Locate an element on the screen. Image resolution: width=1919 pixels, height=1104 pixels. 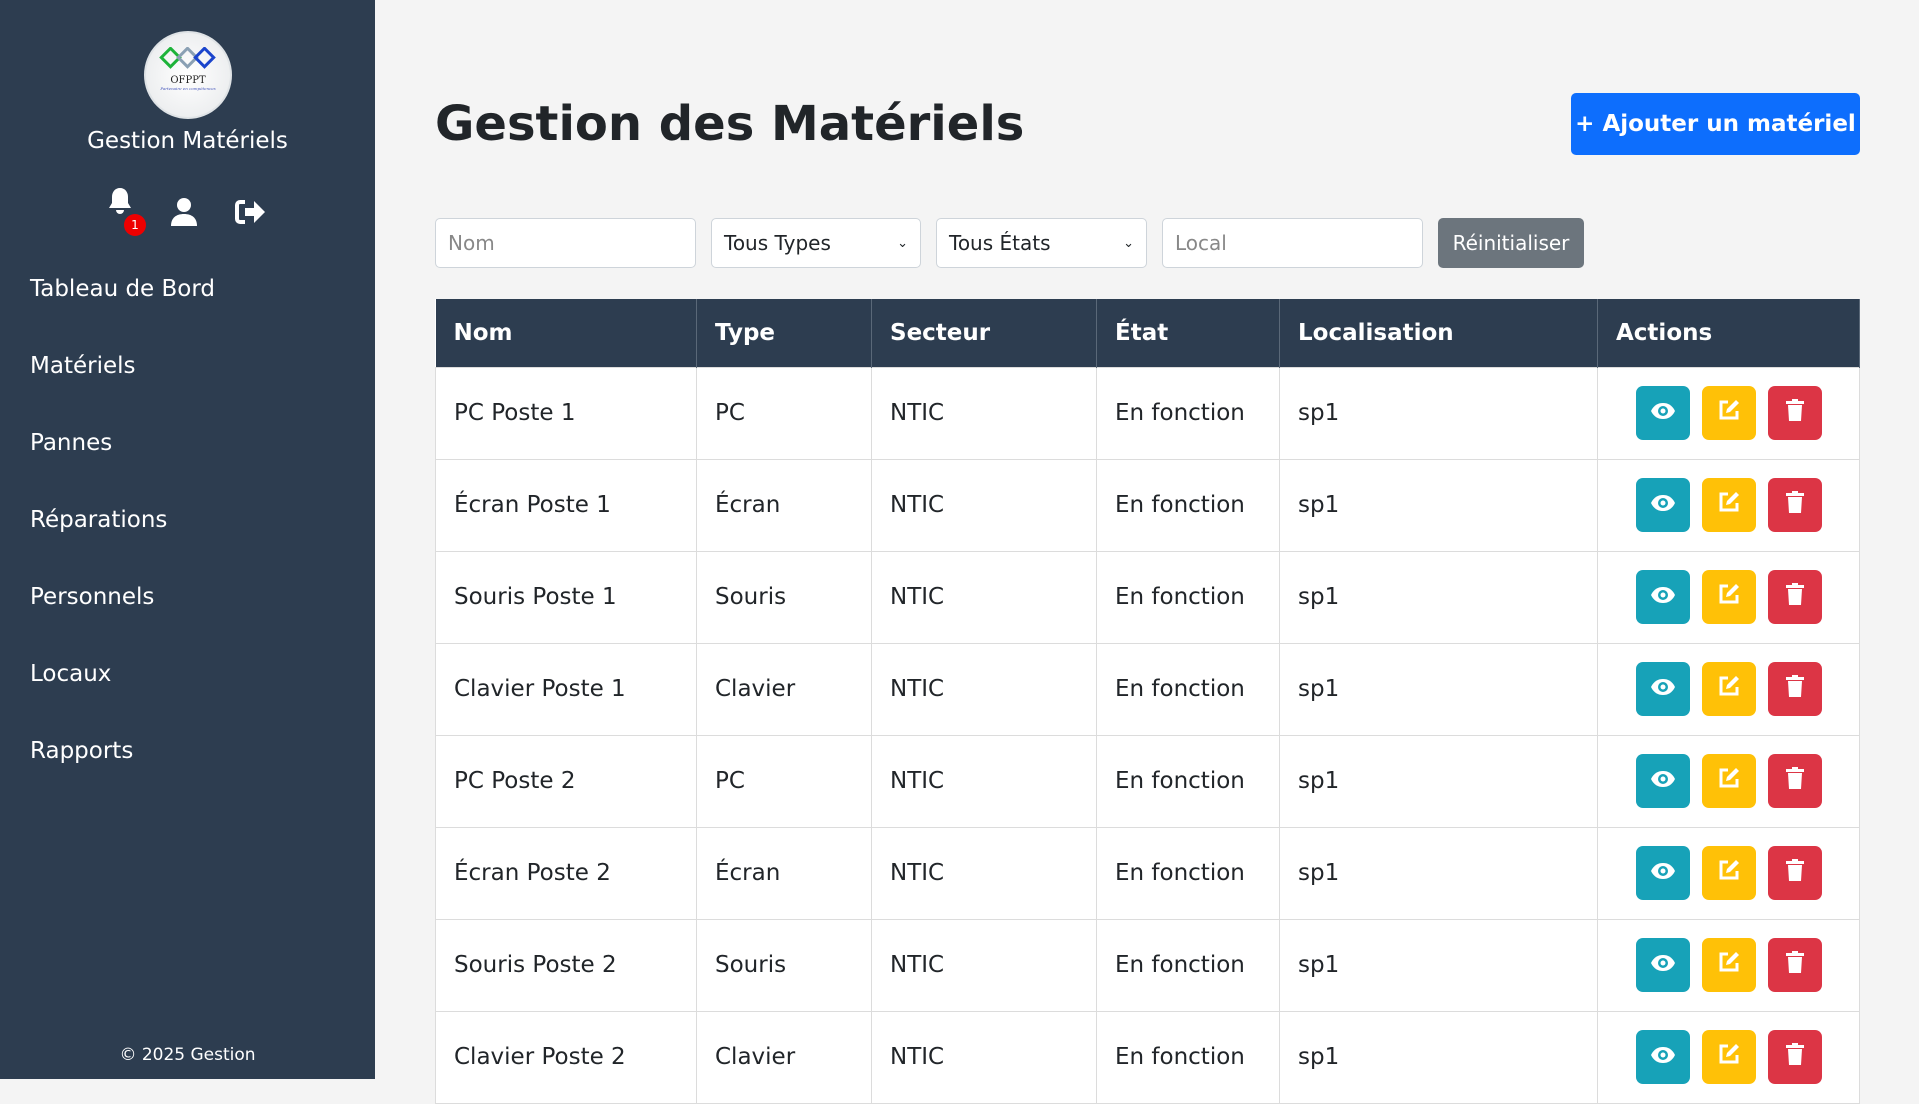
ofppt-logo: OFPPT Partenaire en compétences is located at coordinates (188, 75).